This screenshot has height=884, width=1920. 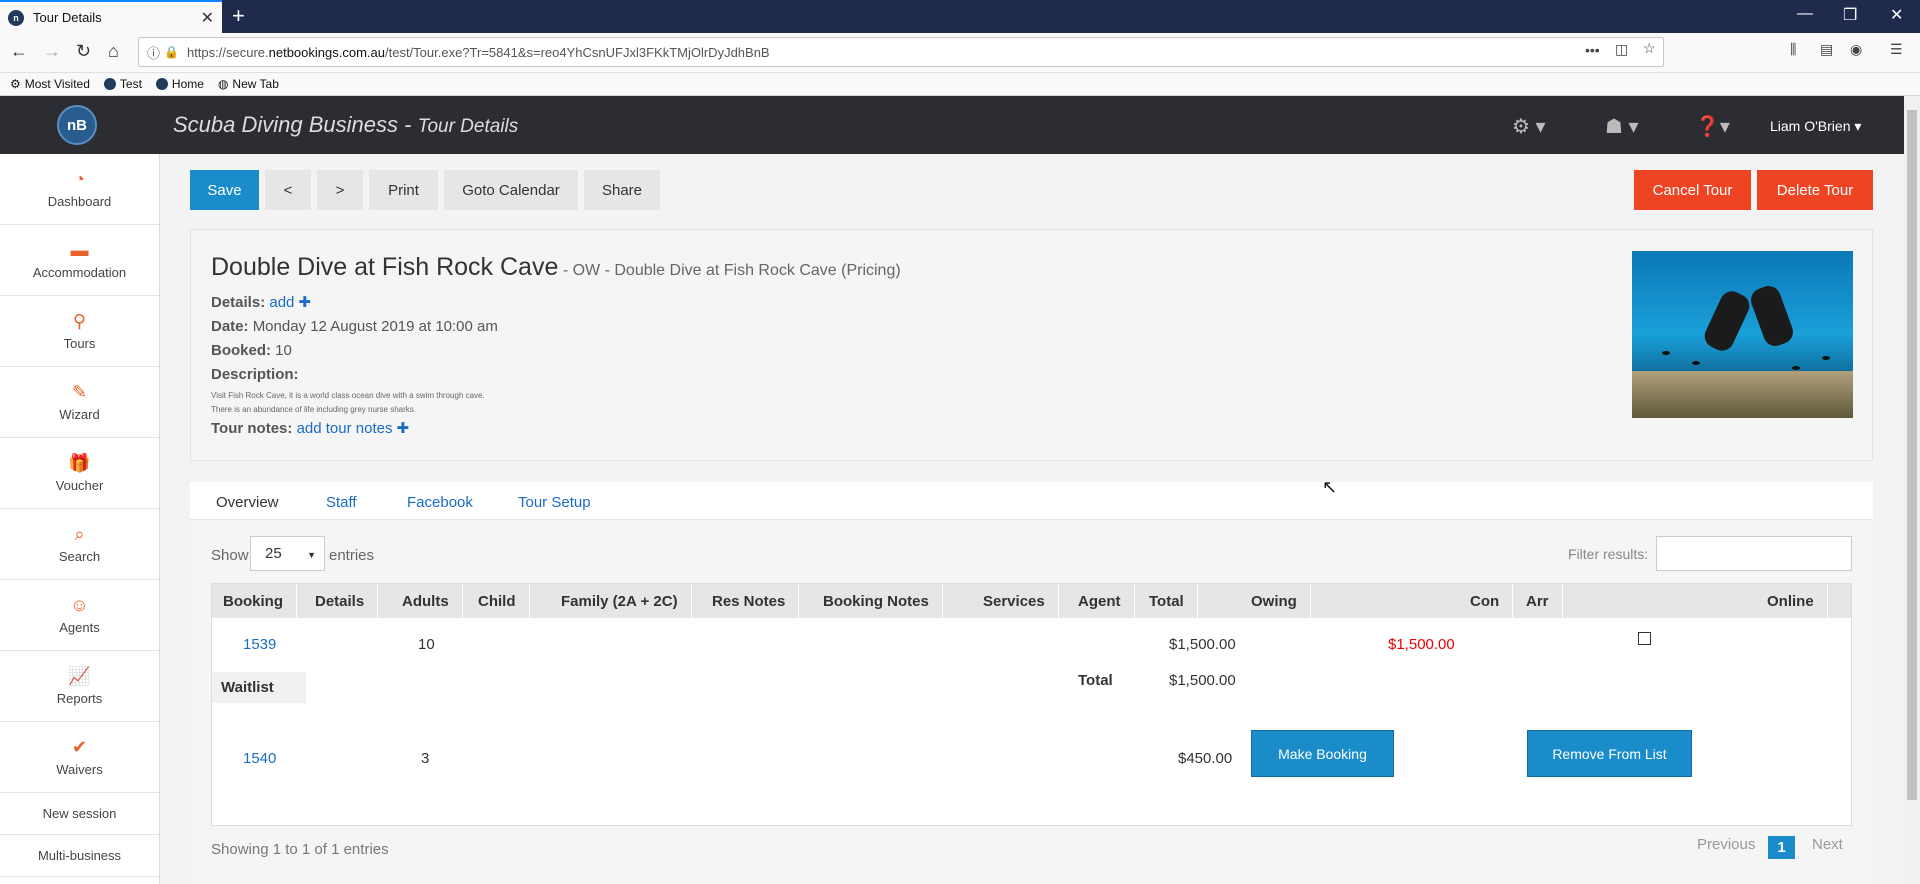 What do you see at coordinates (1692, 190) in the screenshot?
I see `cancel-tour-button: Cancel Tour` at bounding box center [1692, 190].